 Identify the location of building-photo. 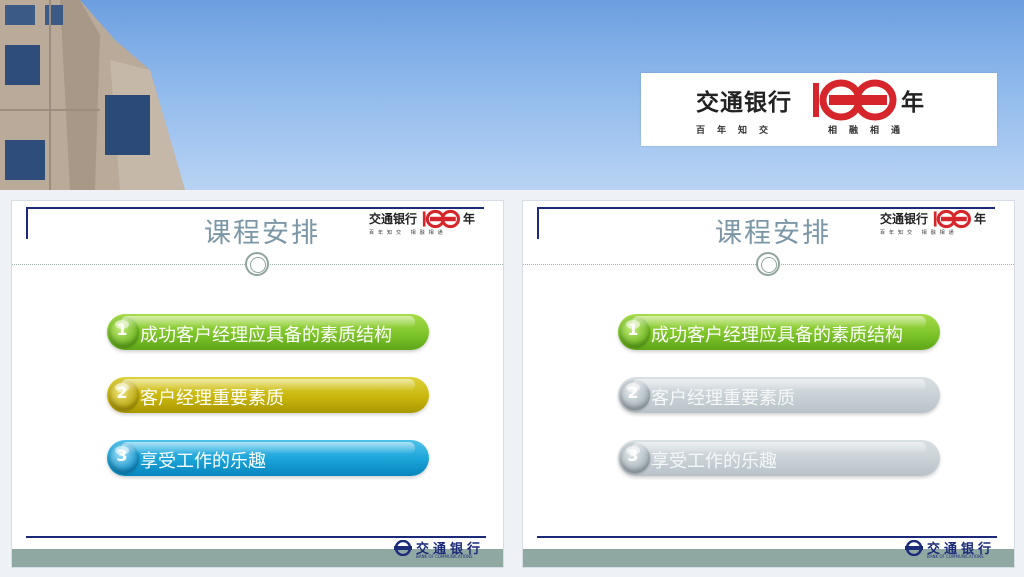
(92, 95).